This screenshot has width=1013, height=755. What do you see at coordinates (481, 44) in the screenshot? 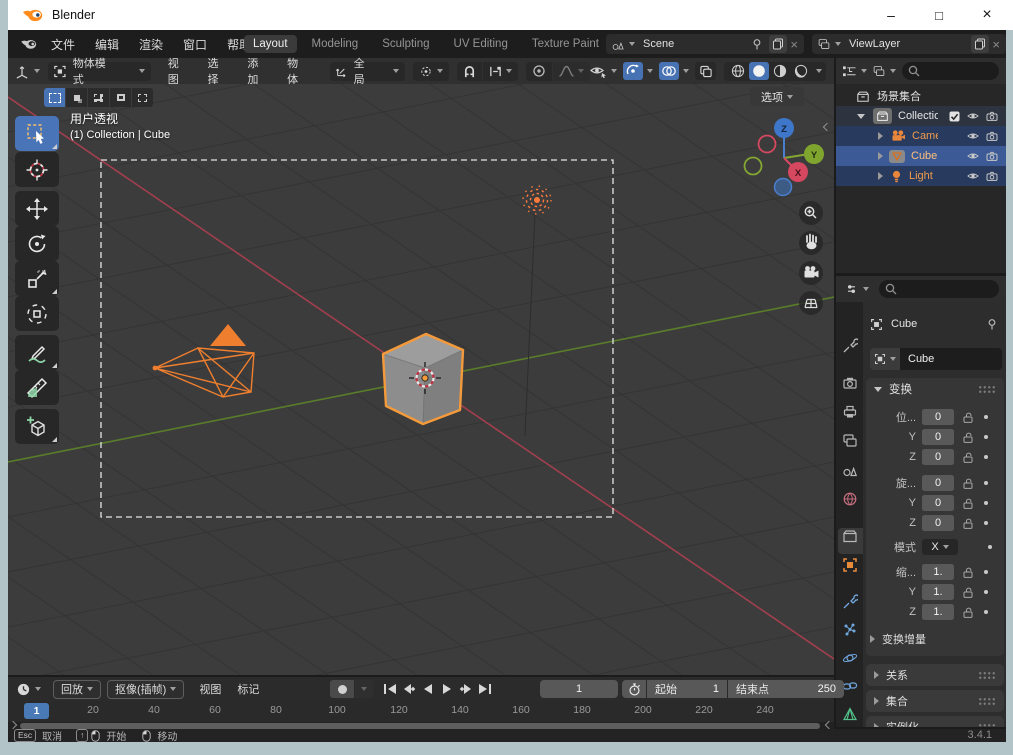
I see `workspace-tab-uv-editing: UV Editing` at bounding box center [481, 44].